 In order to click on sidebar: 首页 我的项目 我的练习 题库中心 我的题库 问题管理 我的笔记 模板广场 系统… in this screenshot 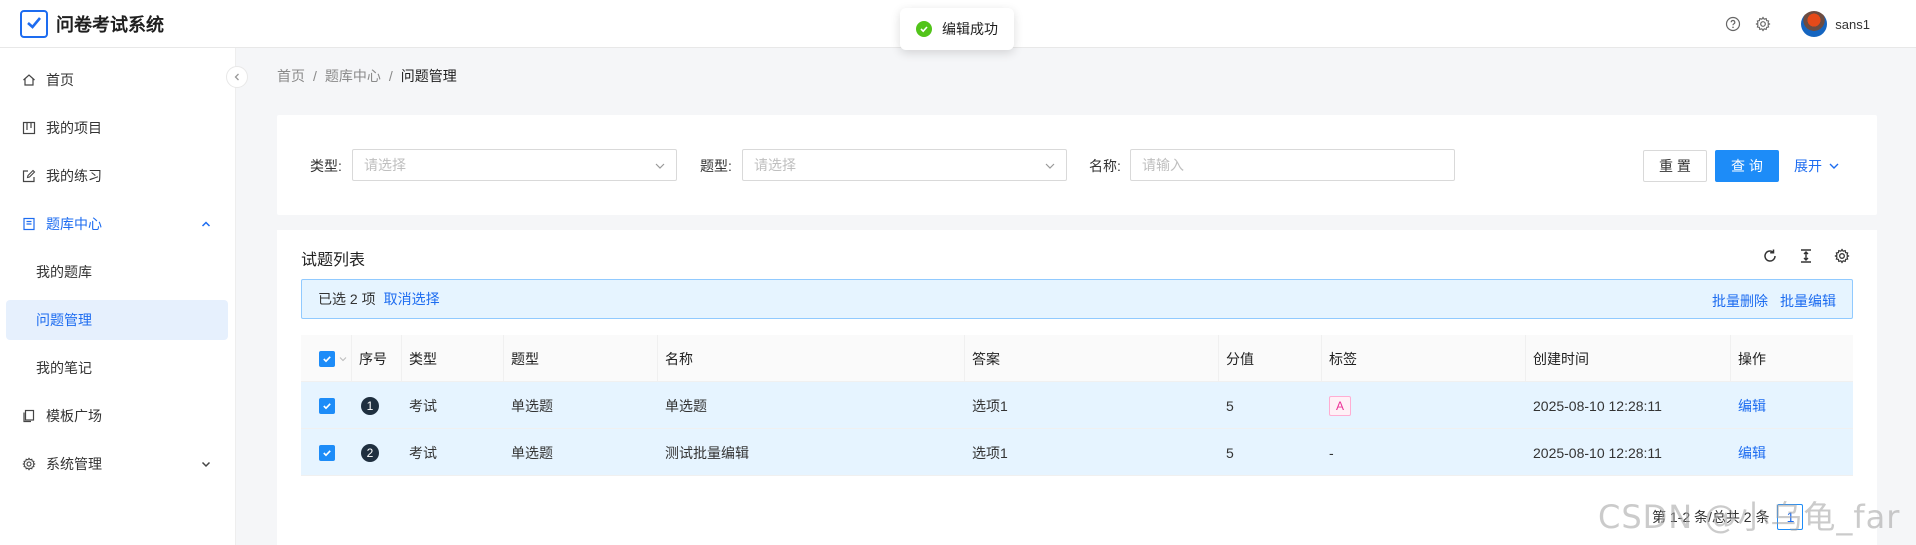, I will do `click(118, 296)`.